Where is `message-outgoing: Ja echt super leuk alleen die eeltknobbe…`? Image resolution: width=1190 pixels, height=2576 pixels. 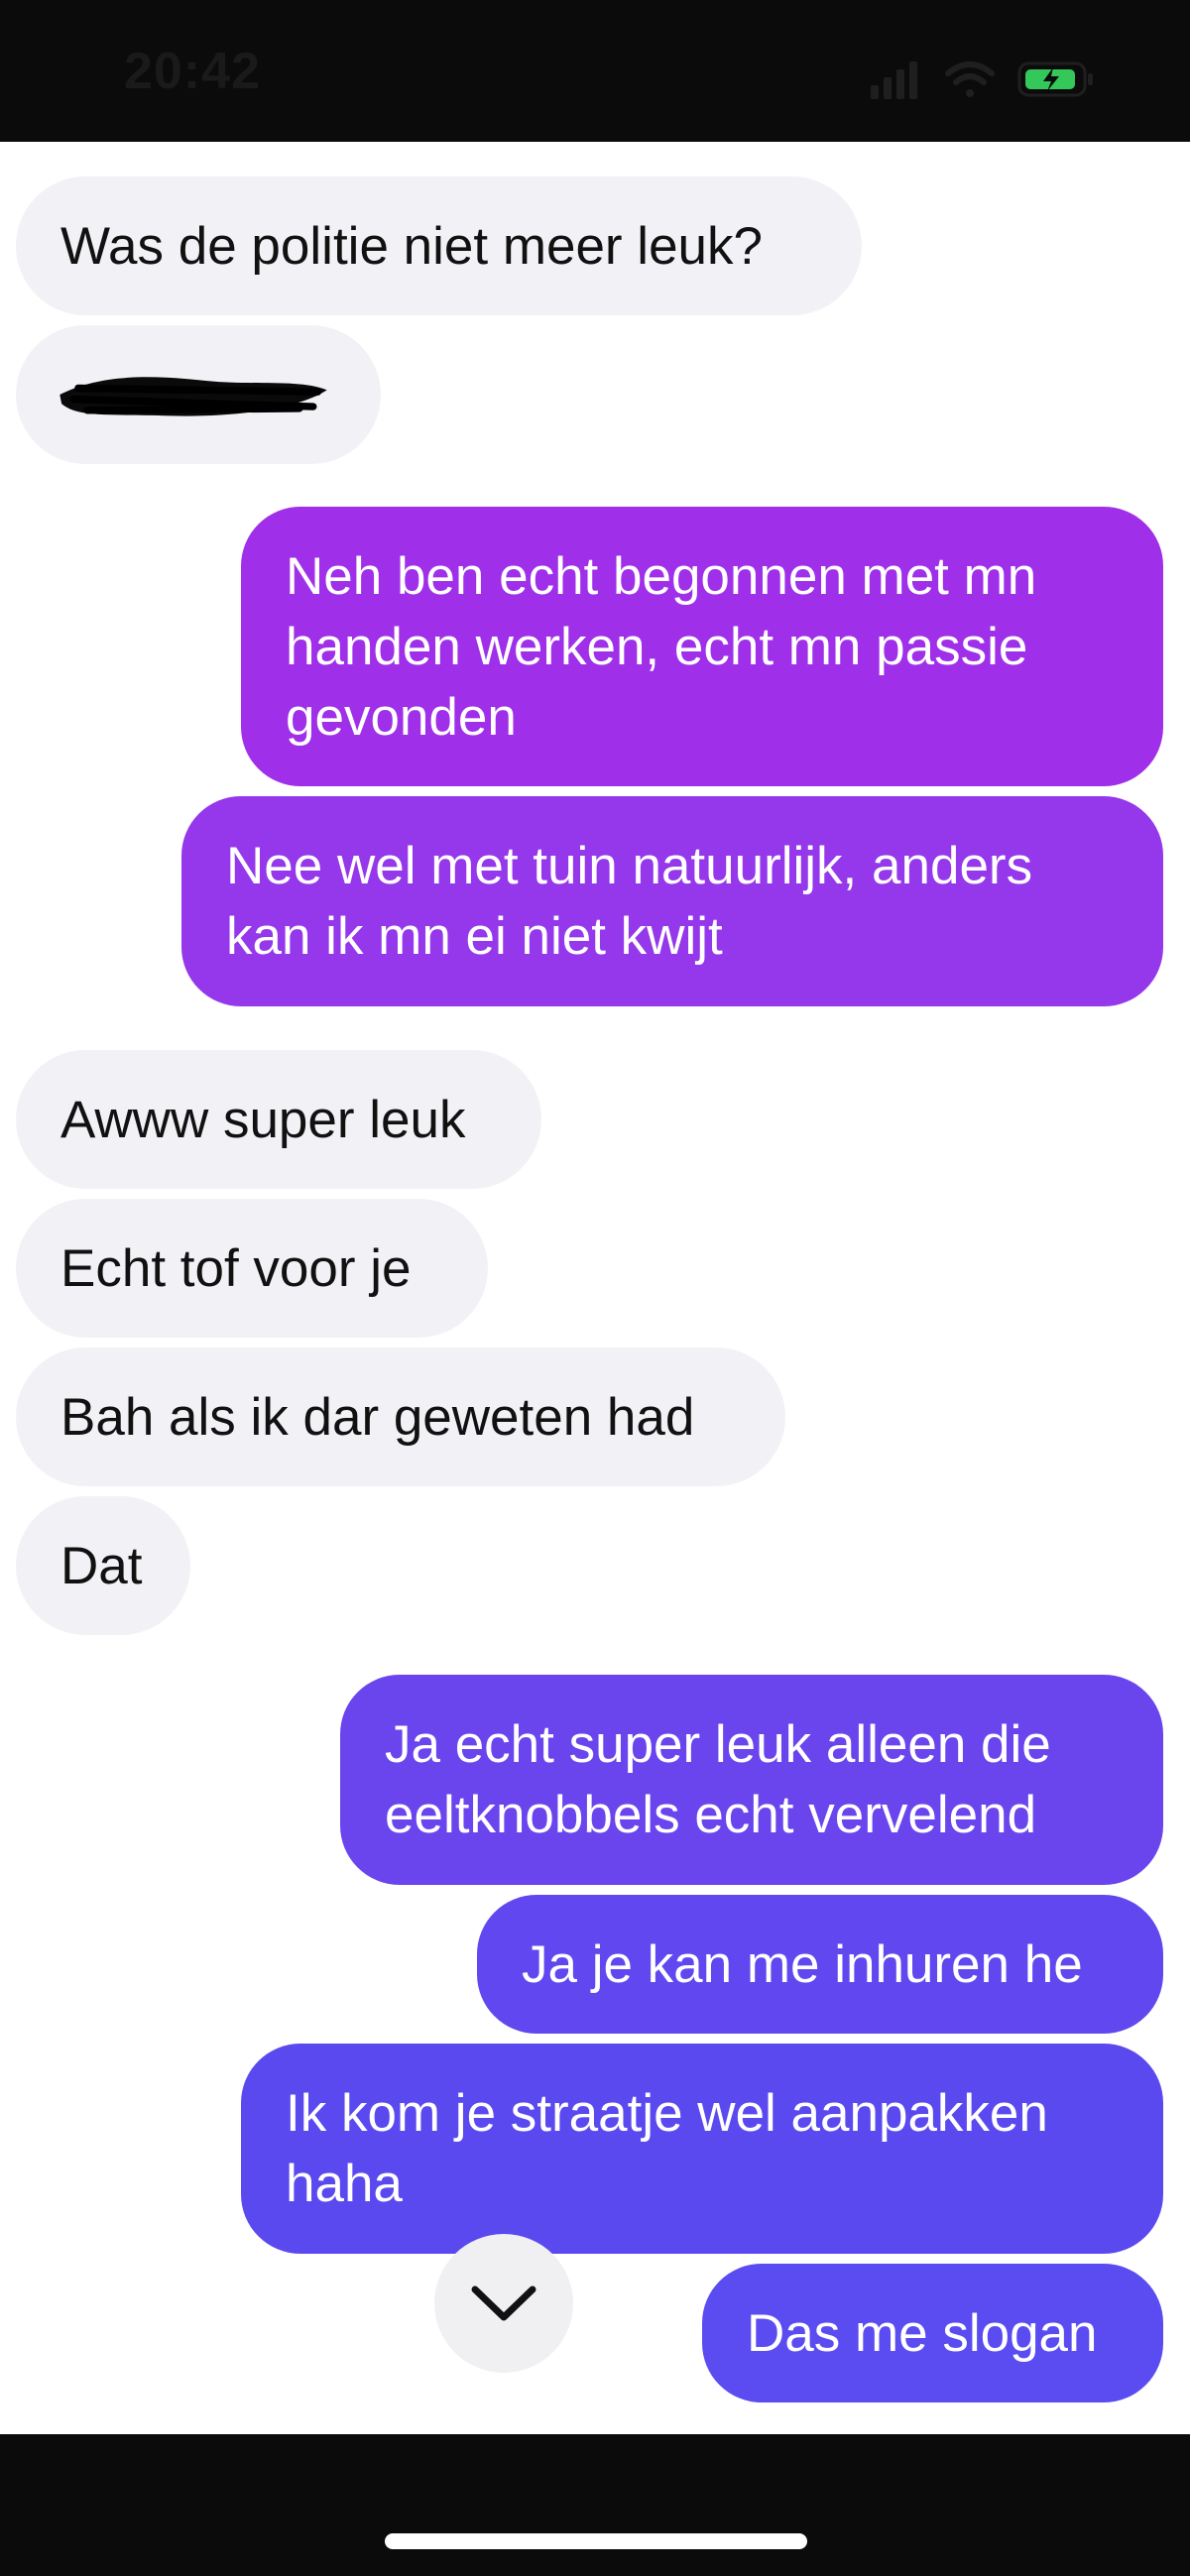 message-outgoing: Ja echt super leuk alleen die eeltknobbe… is located at coordinates (751, 1780).